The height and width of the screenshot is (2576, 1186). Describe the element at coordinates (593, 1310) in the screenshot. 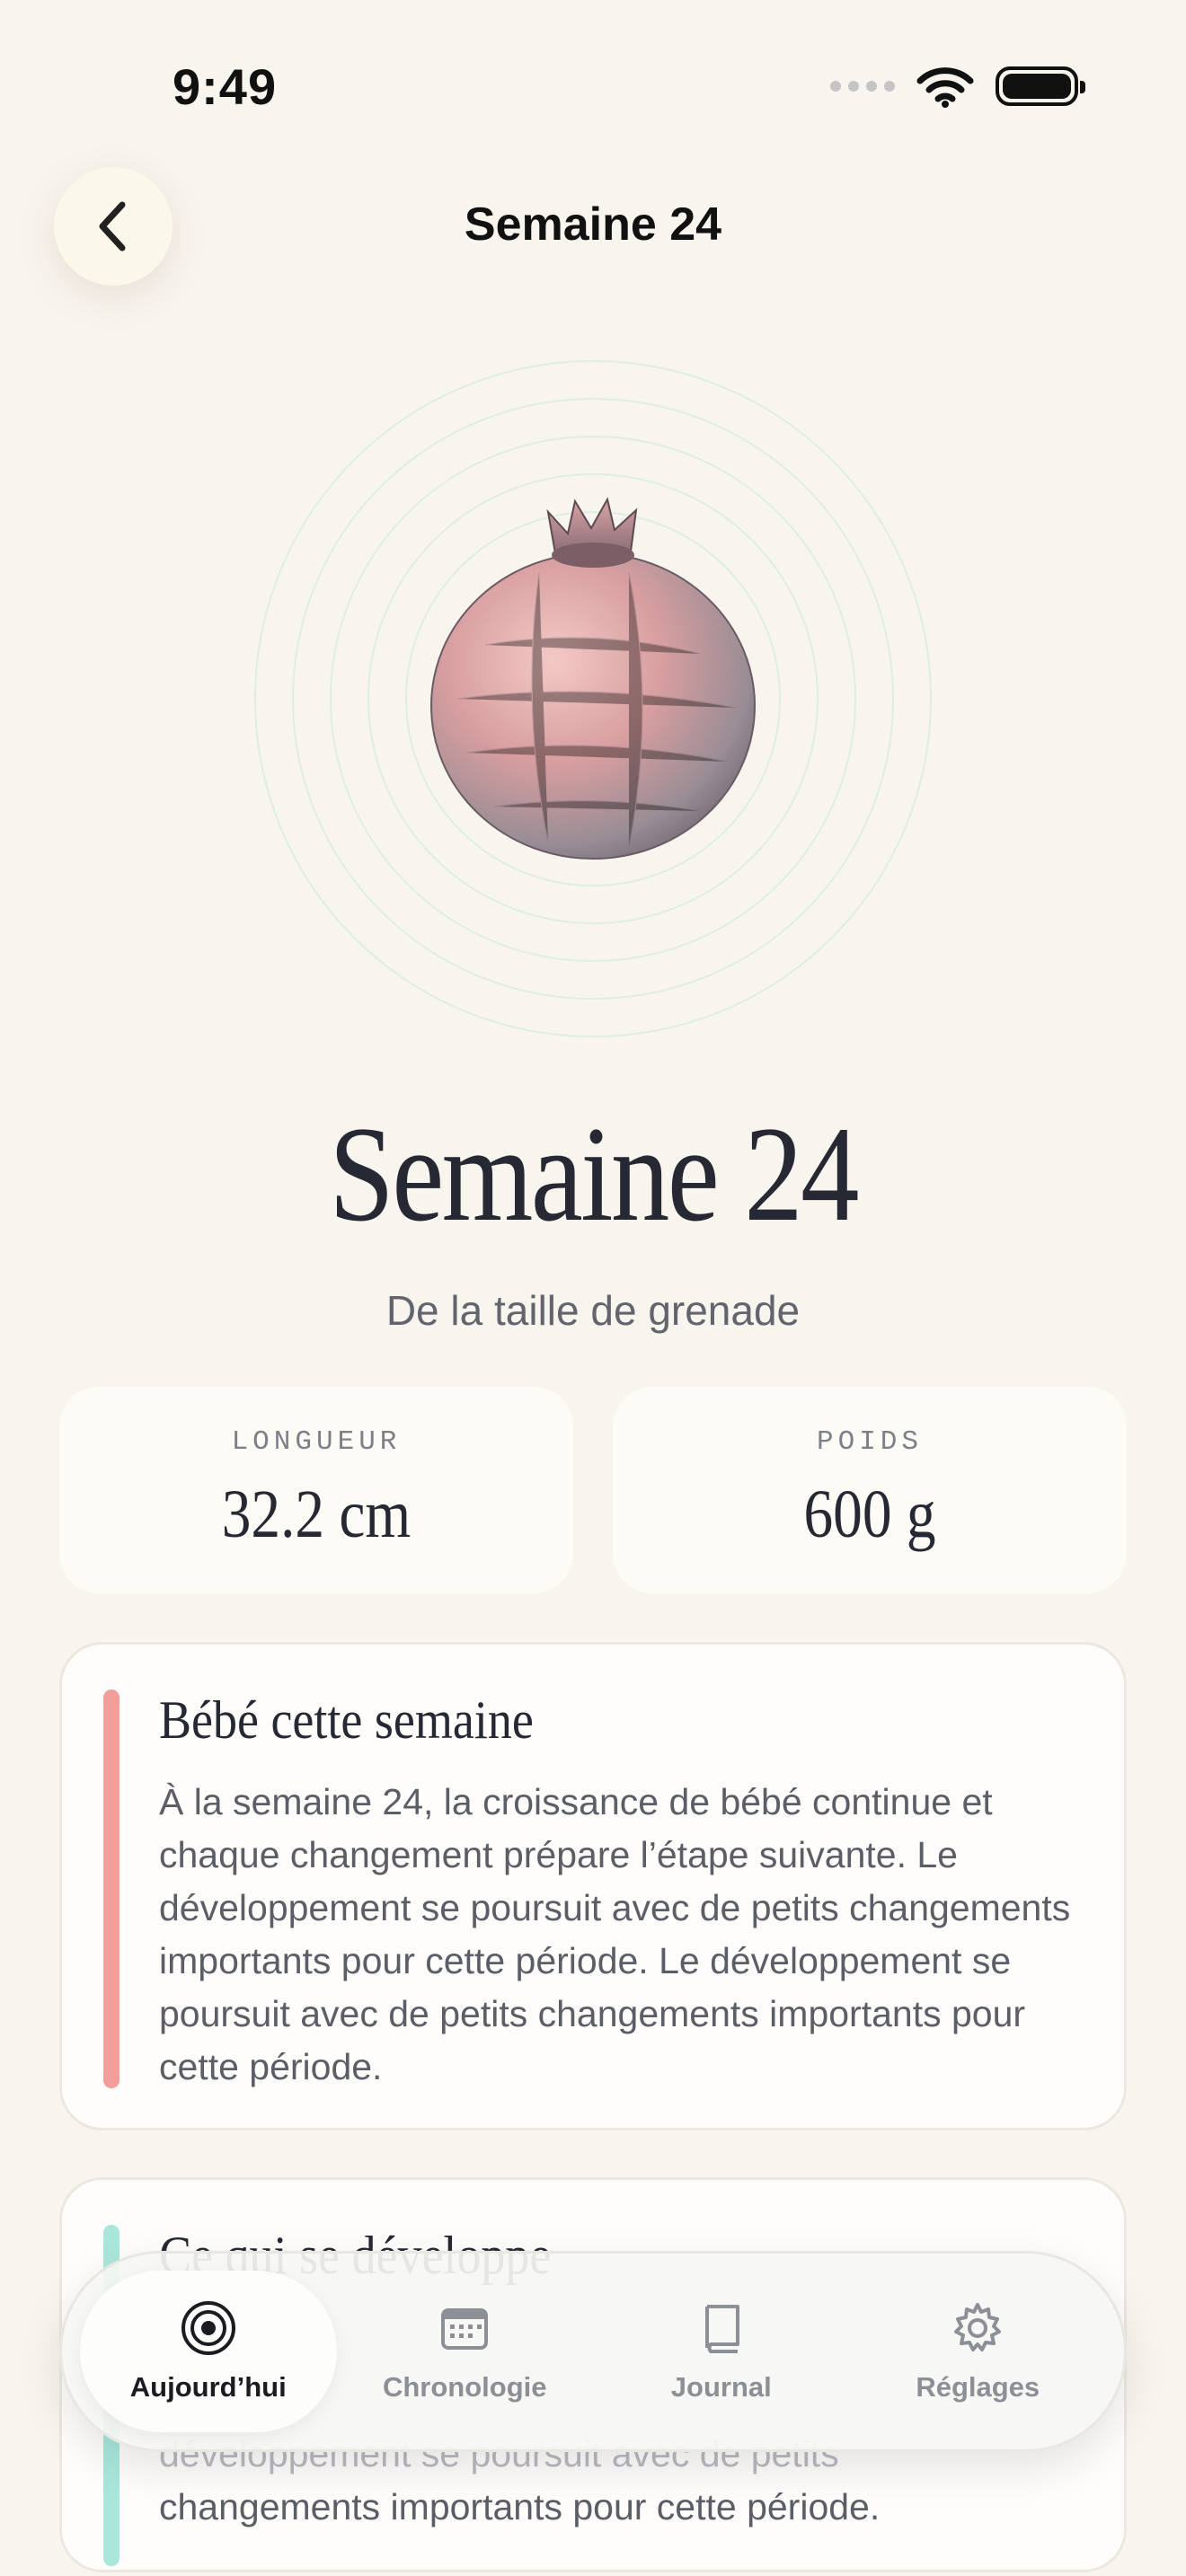

I see `size-comparison: De la taille de grenade` at that location.